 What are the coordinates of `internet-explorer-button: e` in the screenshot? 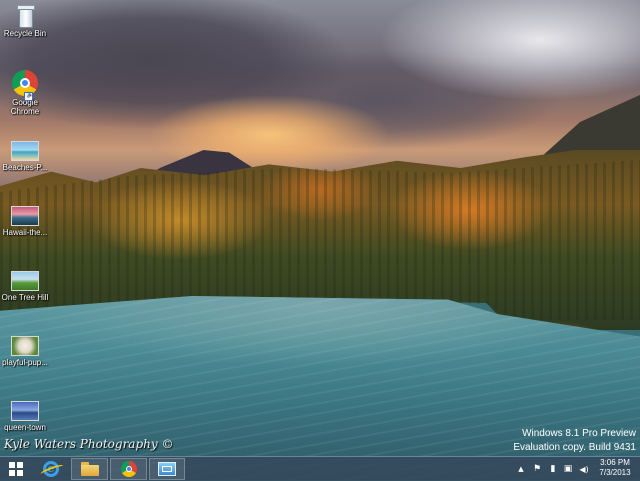 It's located at (51, 469).